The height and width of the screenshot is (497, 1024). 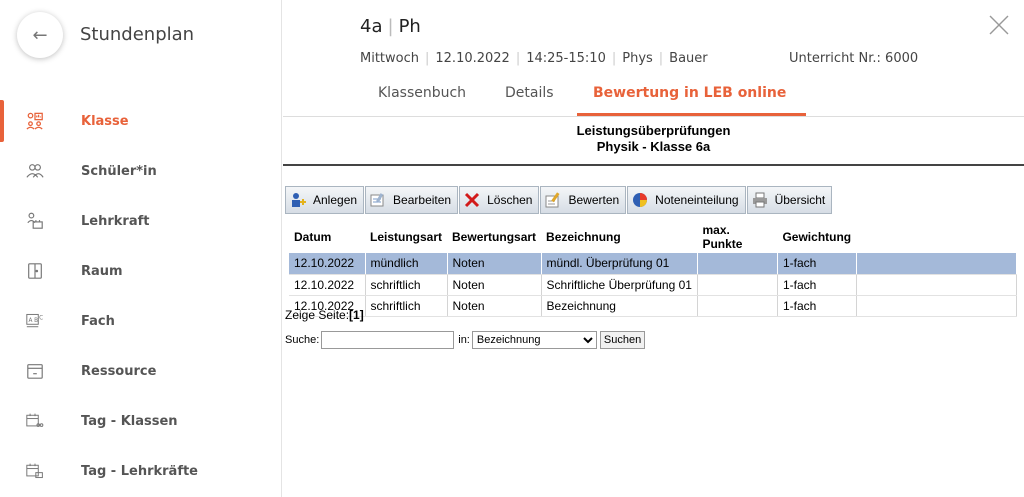 I want to click on search-input, so click(x=388, y=340).